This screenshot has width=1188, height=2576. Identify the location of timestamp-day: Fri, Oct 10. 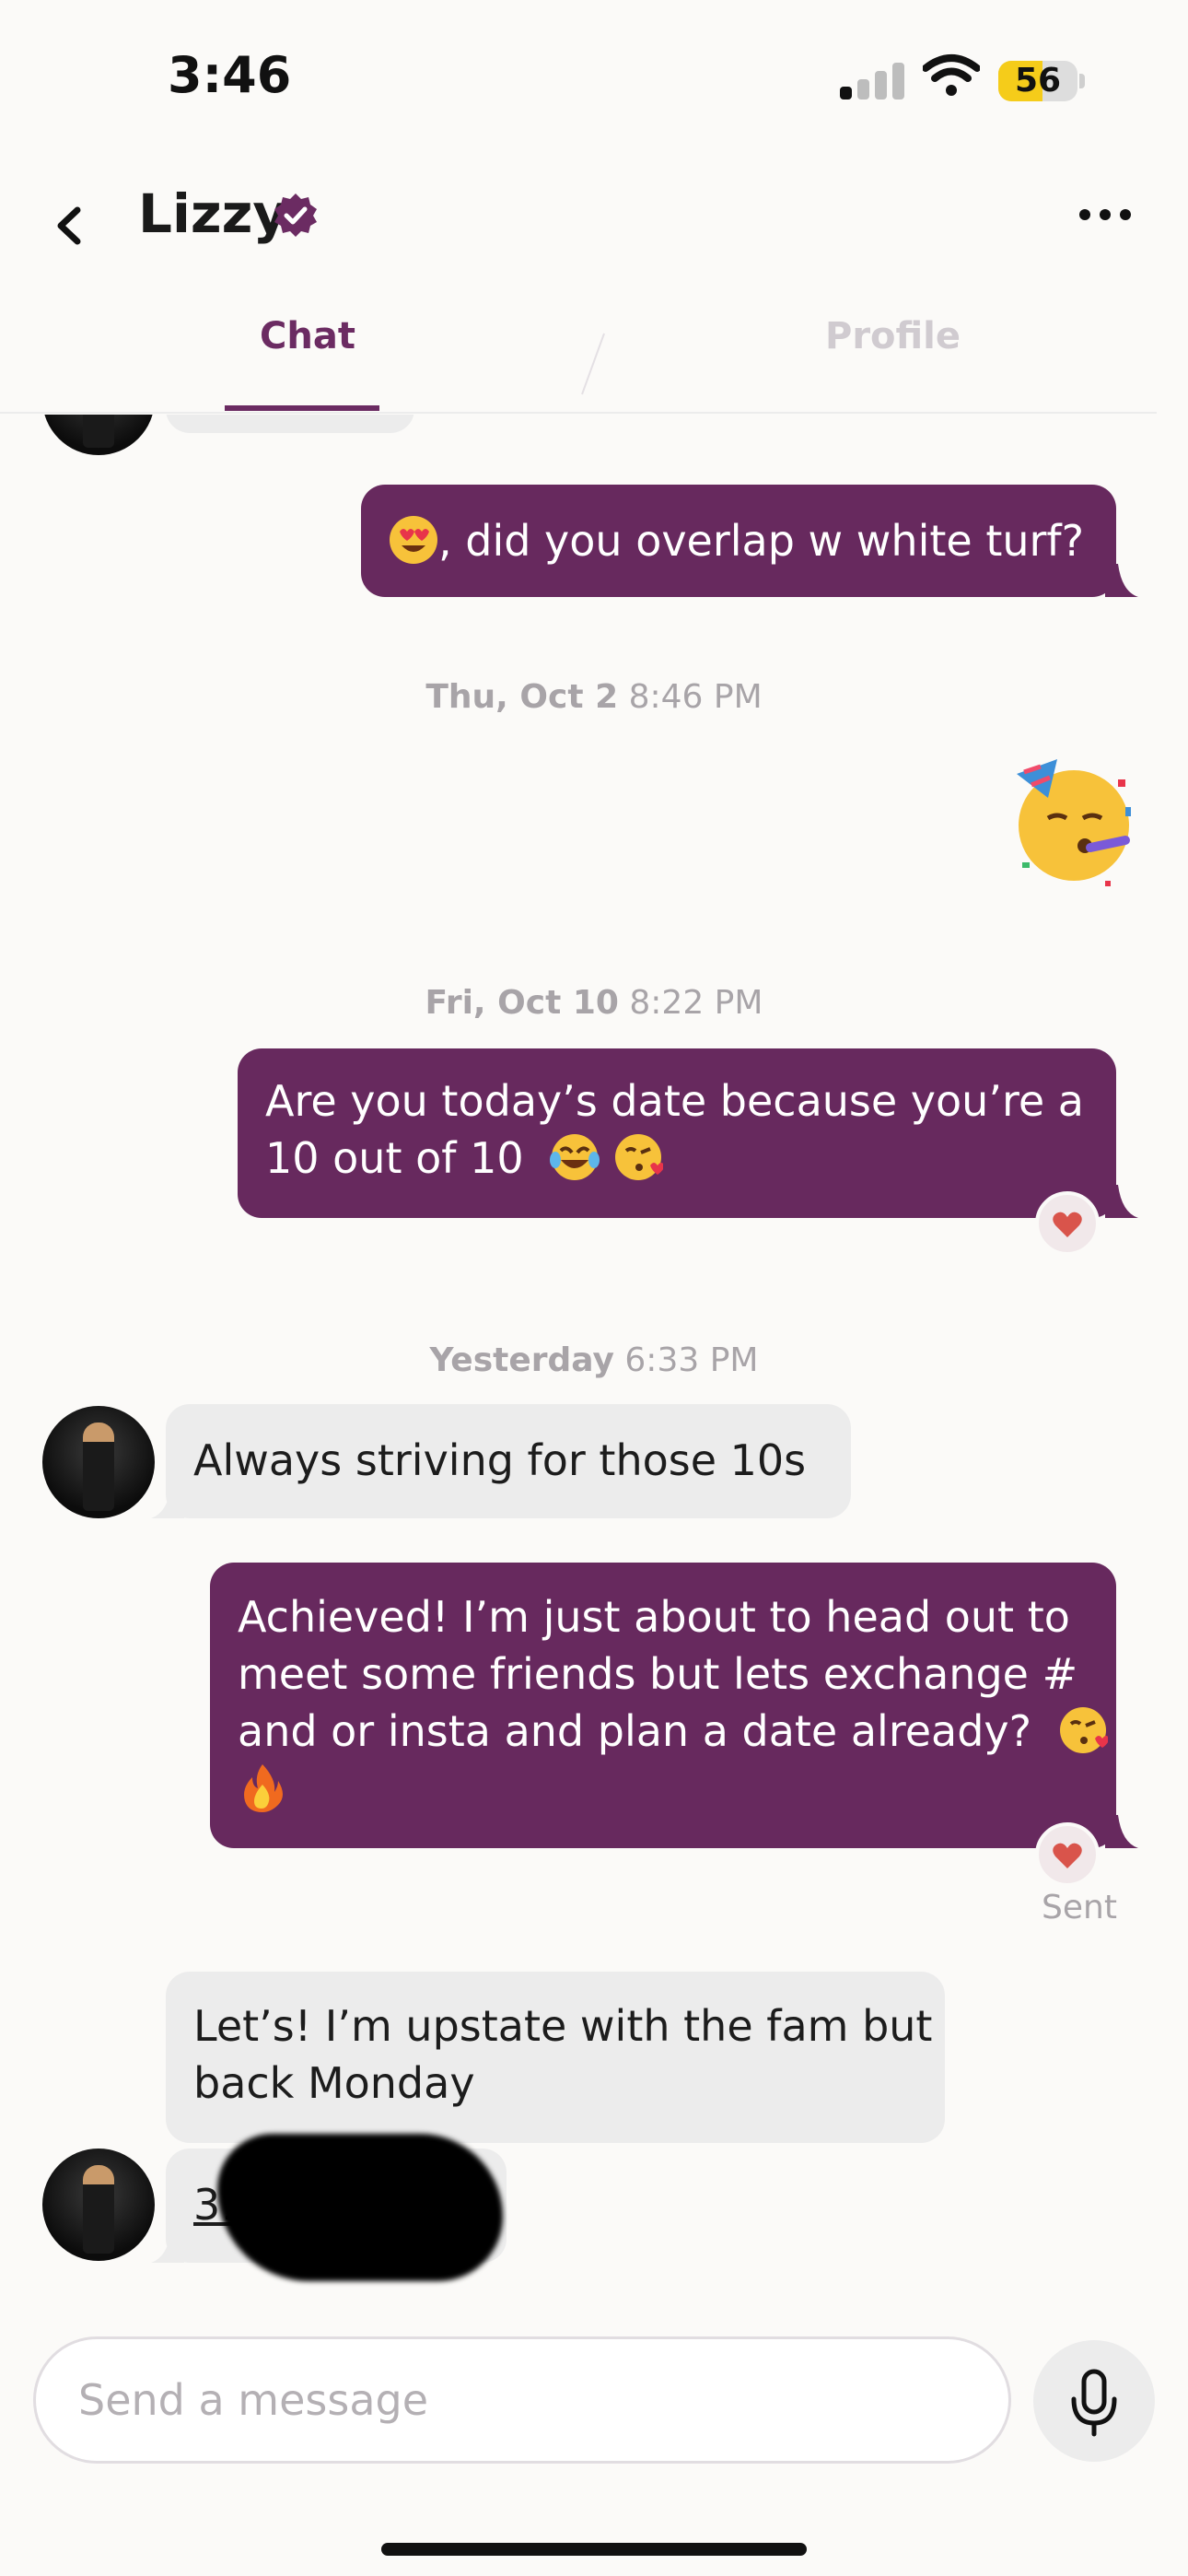
(522, 1003).